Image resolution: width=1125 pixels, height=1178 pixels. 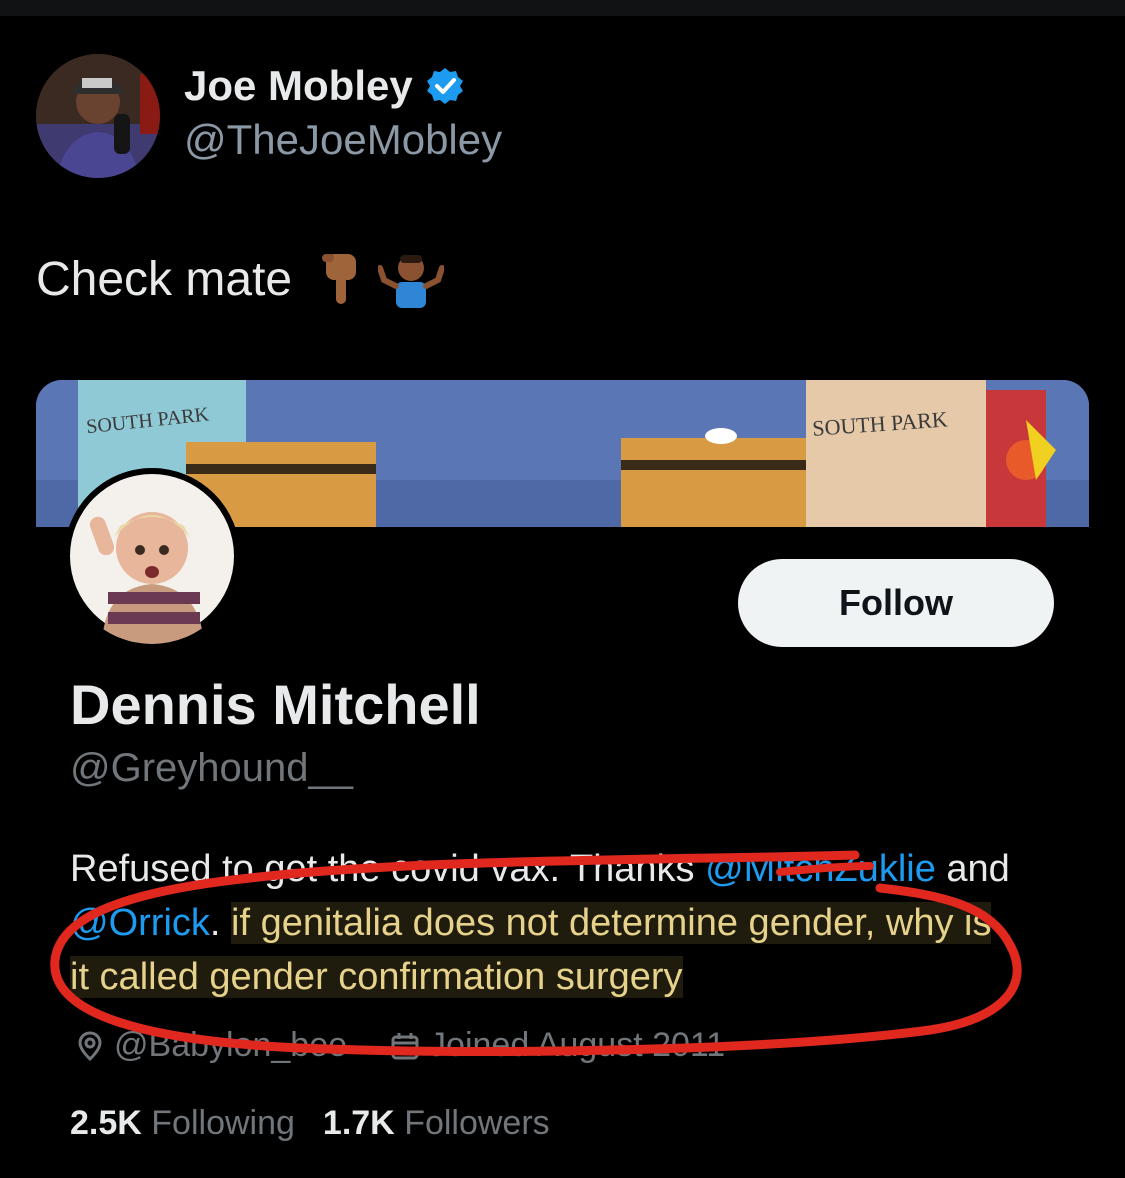 I want to click on profile-handle: @Greyhound__, so click(x=211, y=768).